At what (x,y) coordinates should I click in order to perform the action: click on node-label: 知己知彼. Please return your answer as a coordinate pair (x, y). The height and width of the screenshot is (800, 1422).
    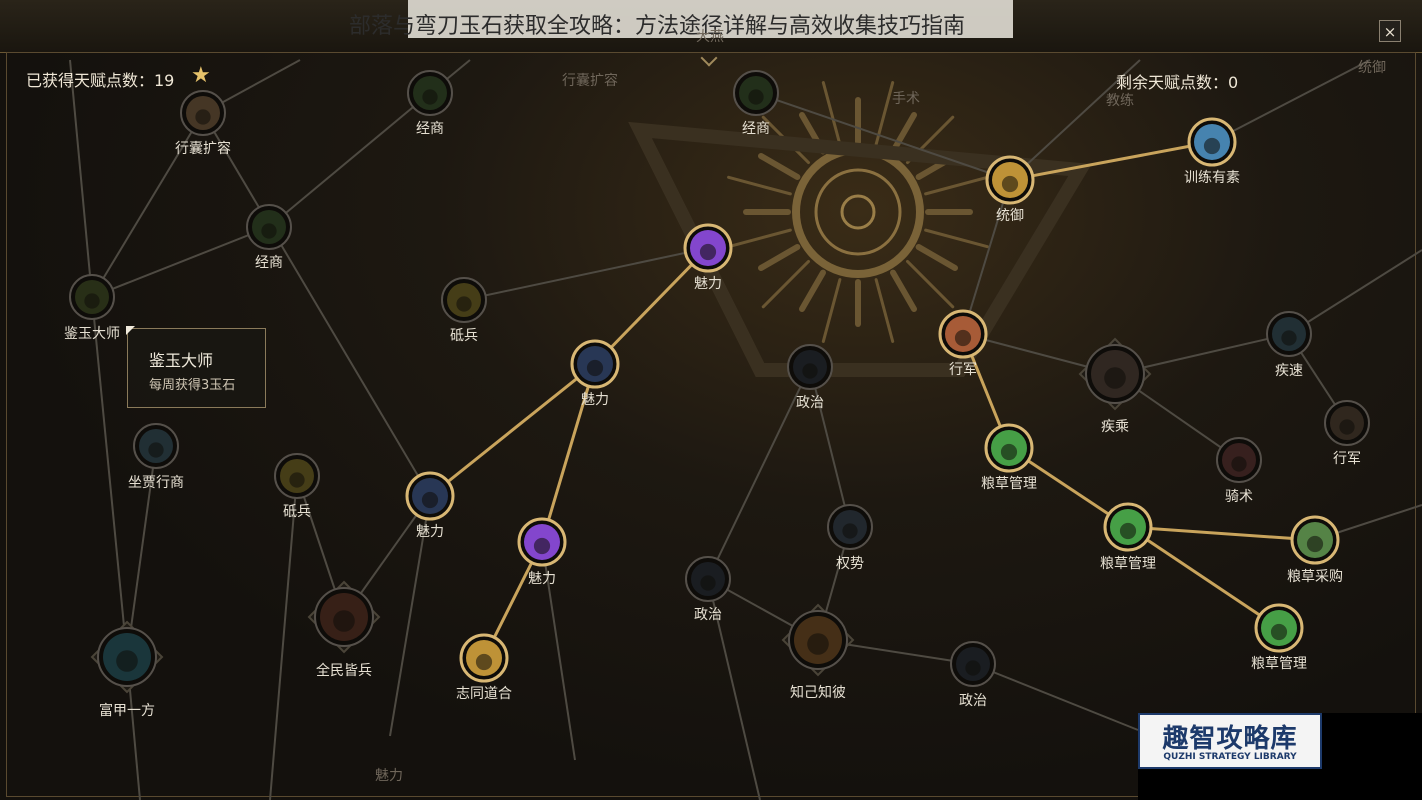
    Looking at the image, I should click on (818, 693).